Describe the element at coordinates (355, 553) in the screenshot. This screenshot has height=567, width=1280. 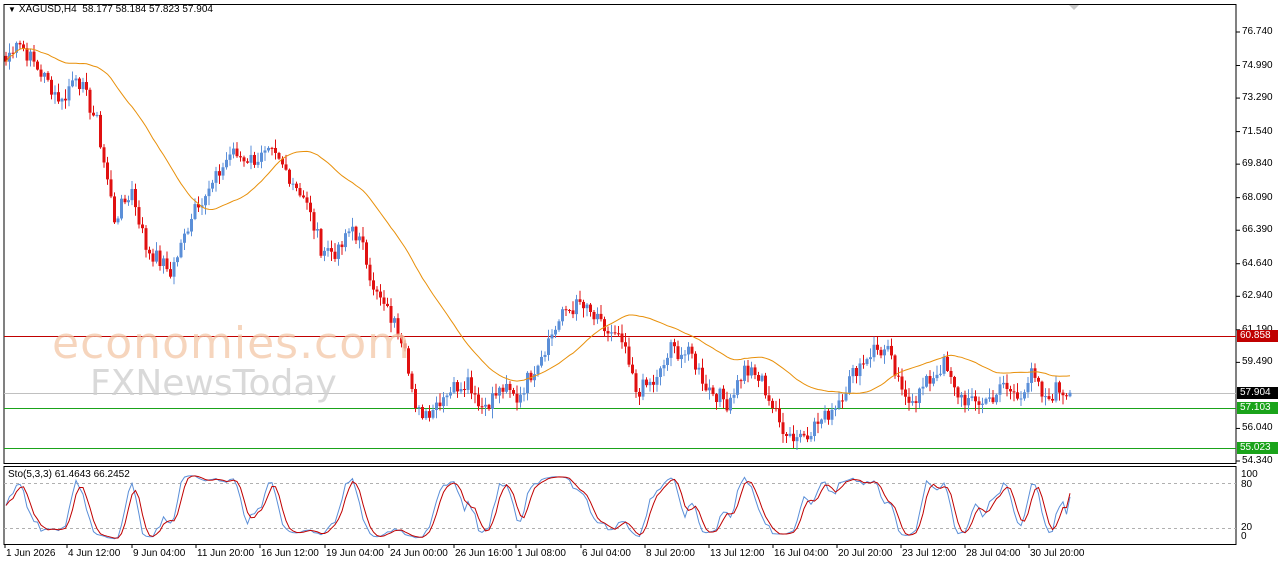
I see `time-axis-tick: 19 Jun 04:00` at that location.